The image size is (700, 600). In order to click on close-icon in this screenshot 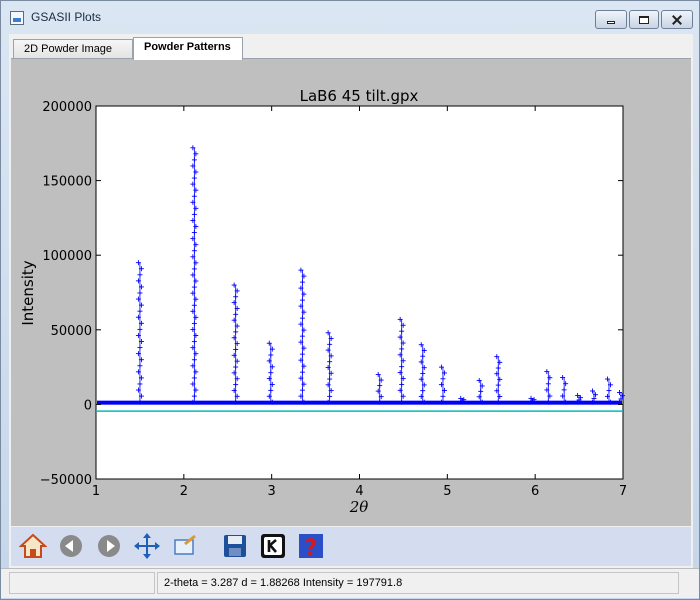, I will do `click(677, 20)`.